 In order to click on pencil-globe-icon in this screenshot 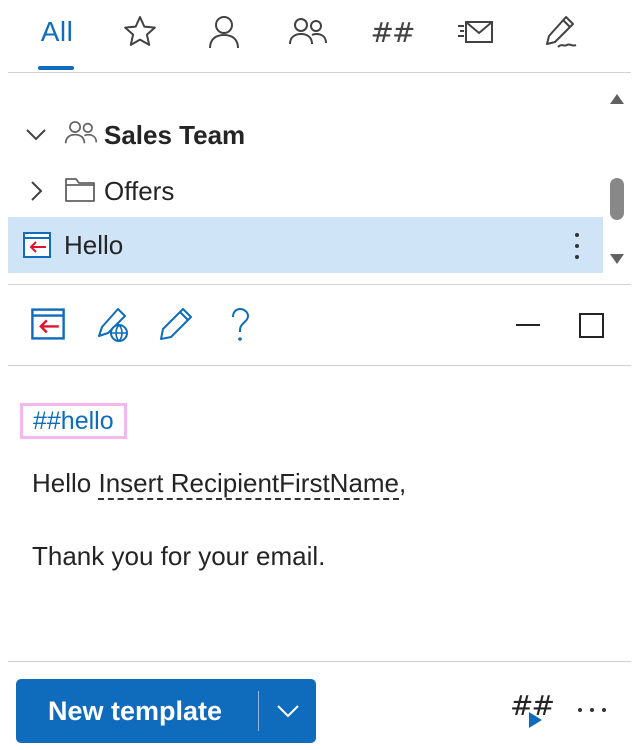, I will do `click(113, 325)`.